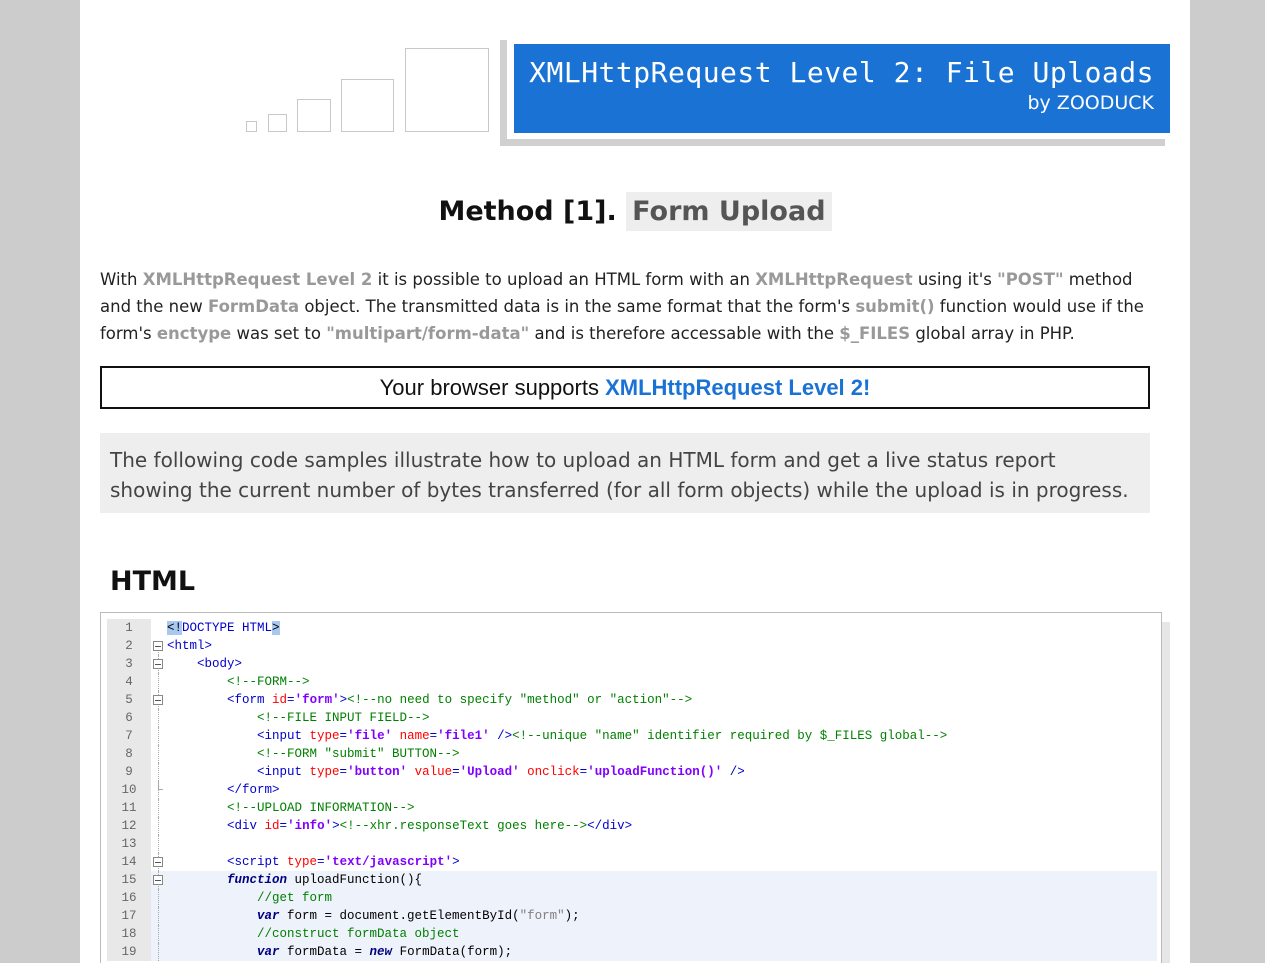  Describe the element at coordinates (632, 646) in the screenshot. I see `code-line: 2 <html>` at that location.